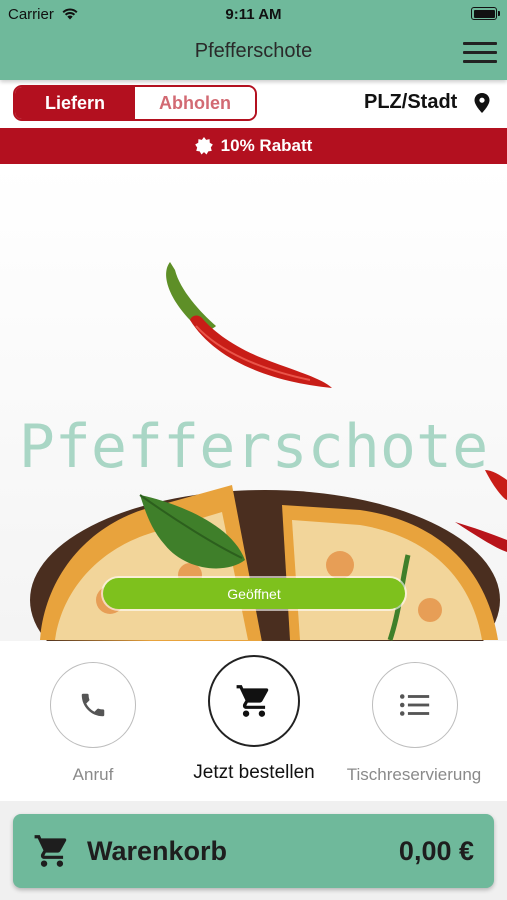  What do you see at coordinates (254, 593) in the screenshot?
I see `open-status-badge: Geöffnet` at bounding box center [254, 593].